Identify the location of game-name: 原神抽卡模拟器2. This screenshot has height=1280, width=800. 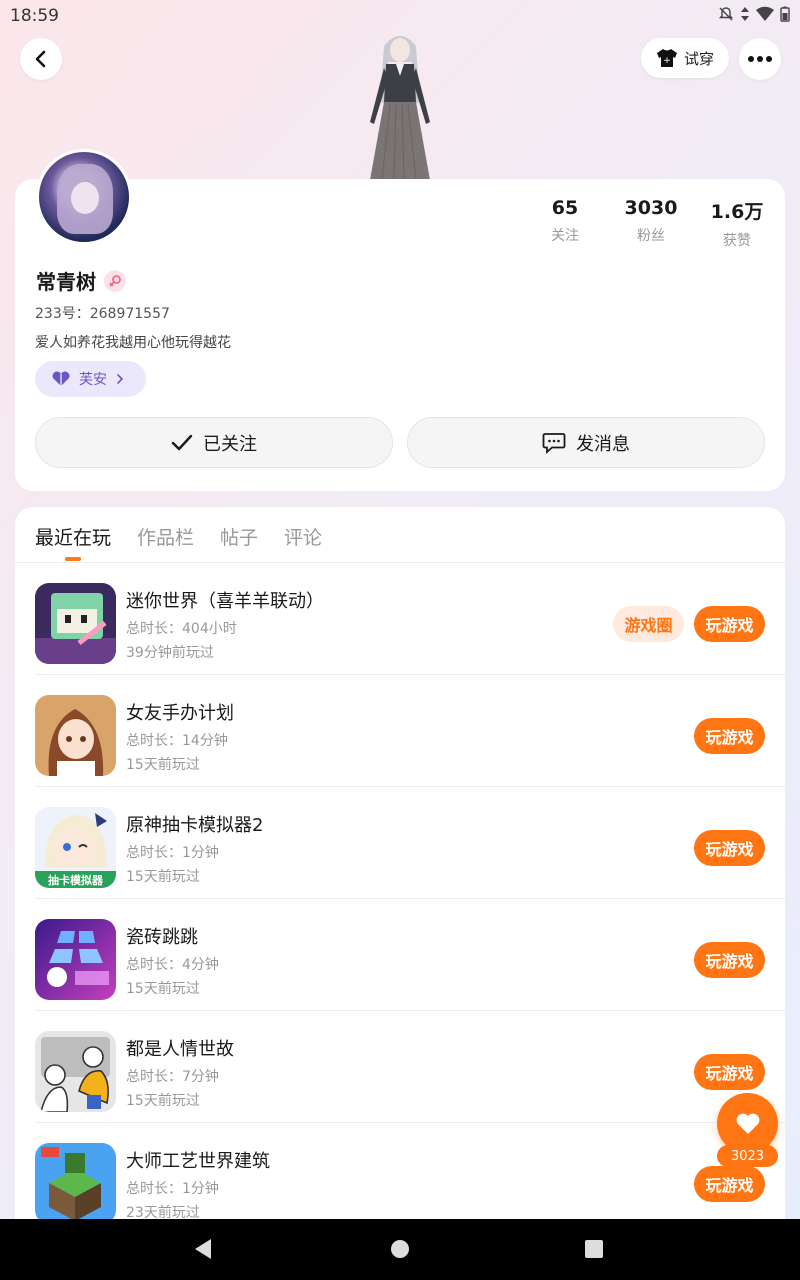
(195, 825).